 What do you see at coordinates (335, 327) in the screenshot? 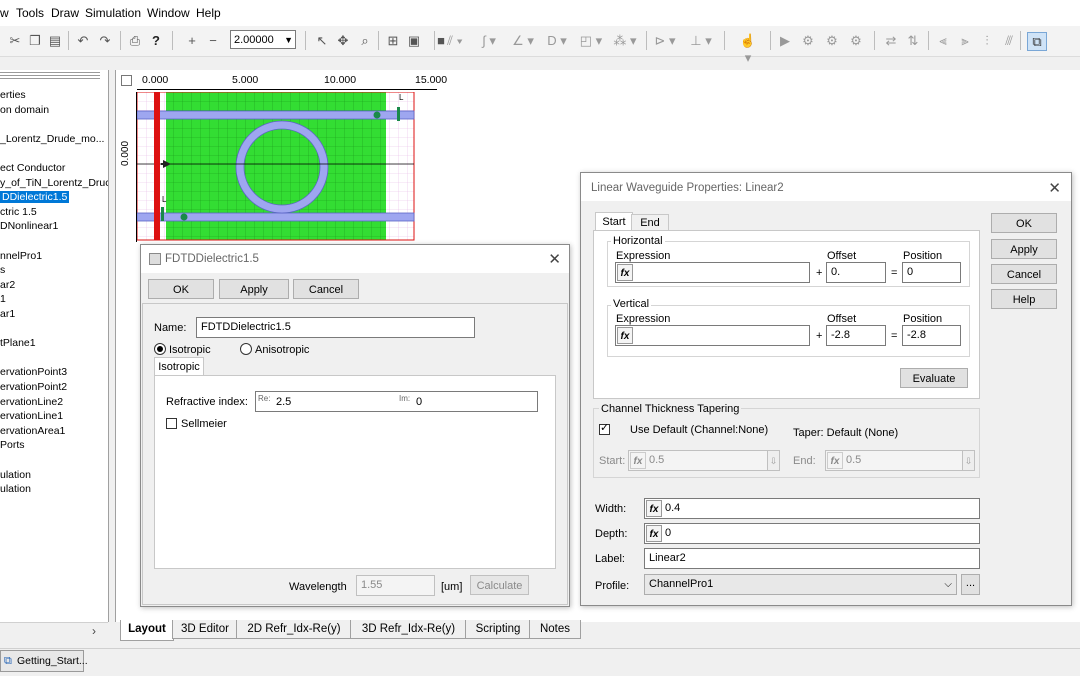
I see `name-field: FDTDDielectric1.5` at bounding box center [335, 327].